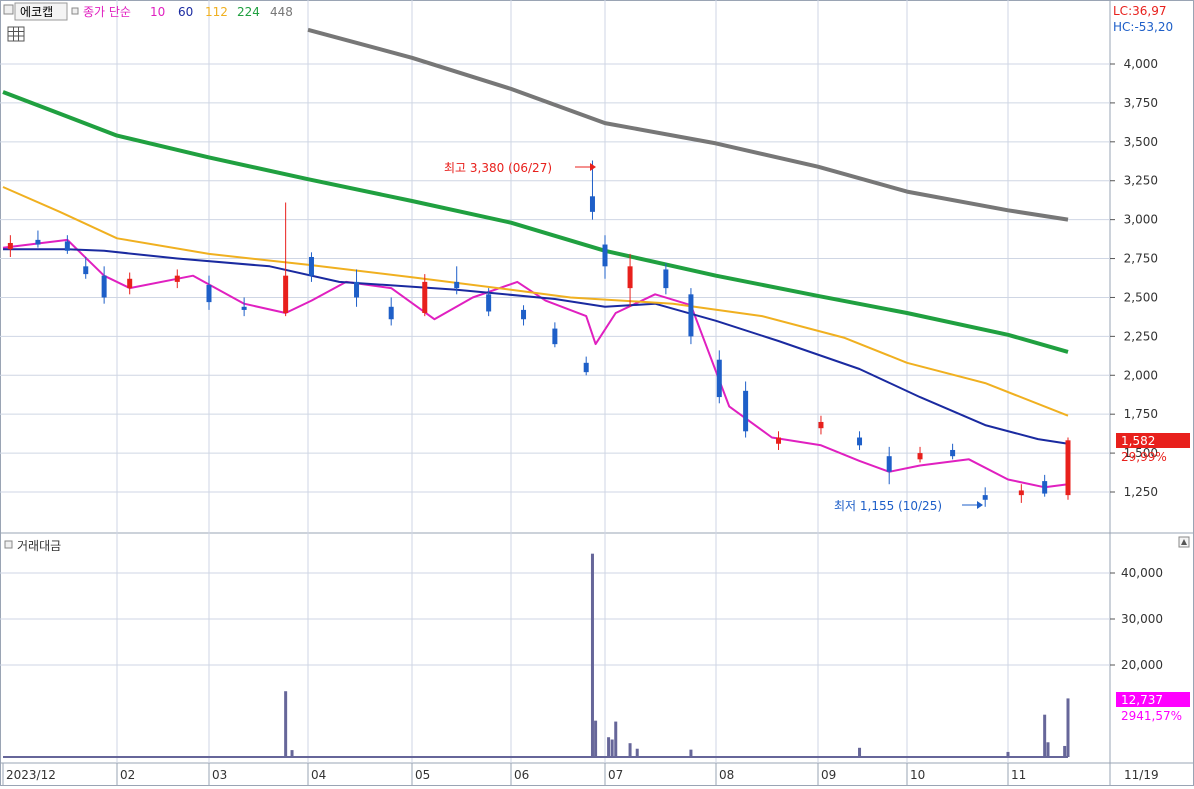 This screenshot has height=789, width=1194. Describe the element at coordinates (726, 775) in the screenshot. I see `x-tick-label: 08` at that location.